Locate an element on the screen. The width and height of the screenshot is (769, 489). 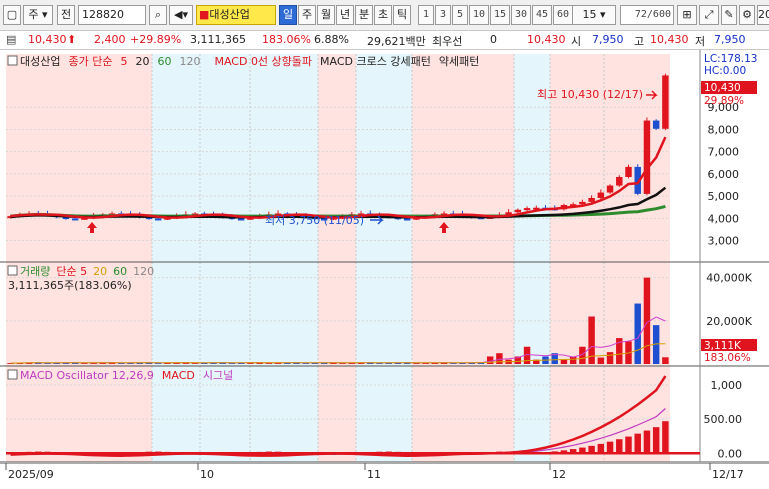
period-tab-4: 분 is located at coordinates (364, 15).